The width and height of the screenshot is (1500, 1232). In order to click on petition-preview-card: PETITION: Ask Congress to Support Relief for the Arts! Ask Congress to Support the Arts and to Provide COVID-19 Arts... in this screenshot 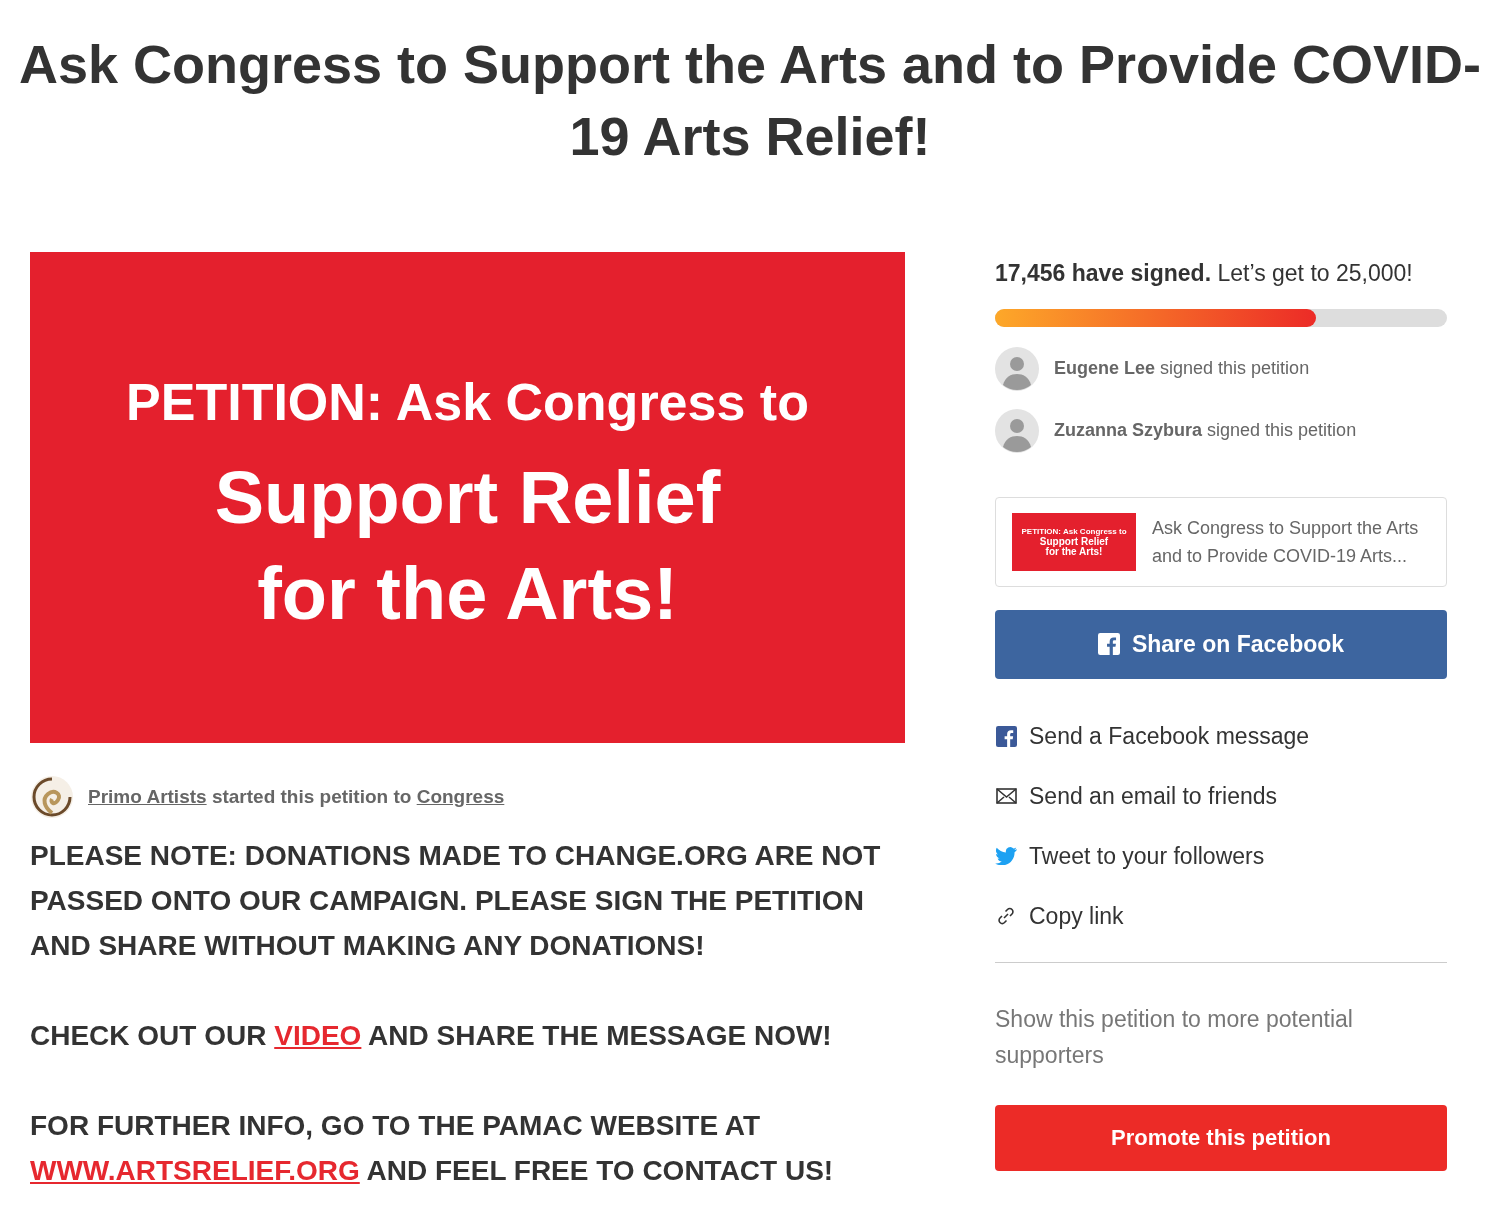, I will do `click(1221, 541)`.